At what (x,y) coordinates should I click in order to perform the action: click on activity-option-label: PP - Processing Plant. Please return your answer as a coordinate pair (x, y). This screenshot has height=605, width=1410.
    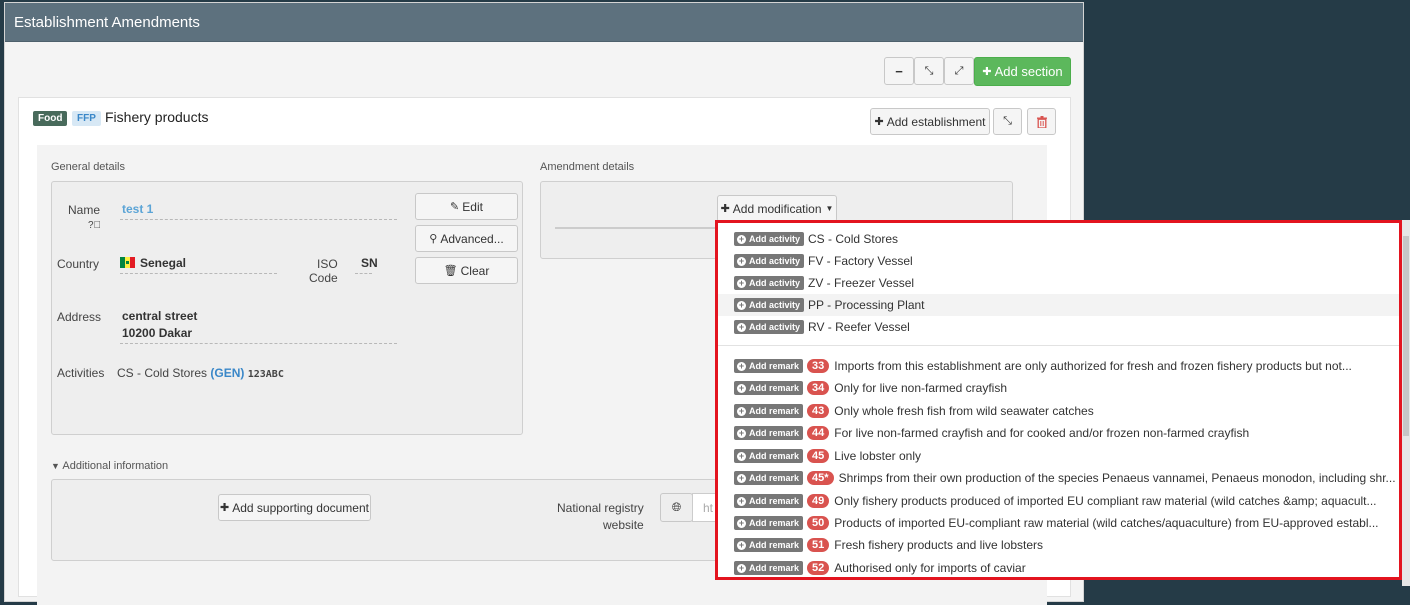
    Looking at the image, I should click on (866, 305).